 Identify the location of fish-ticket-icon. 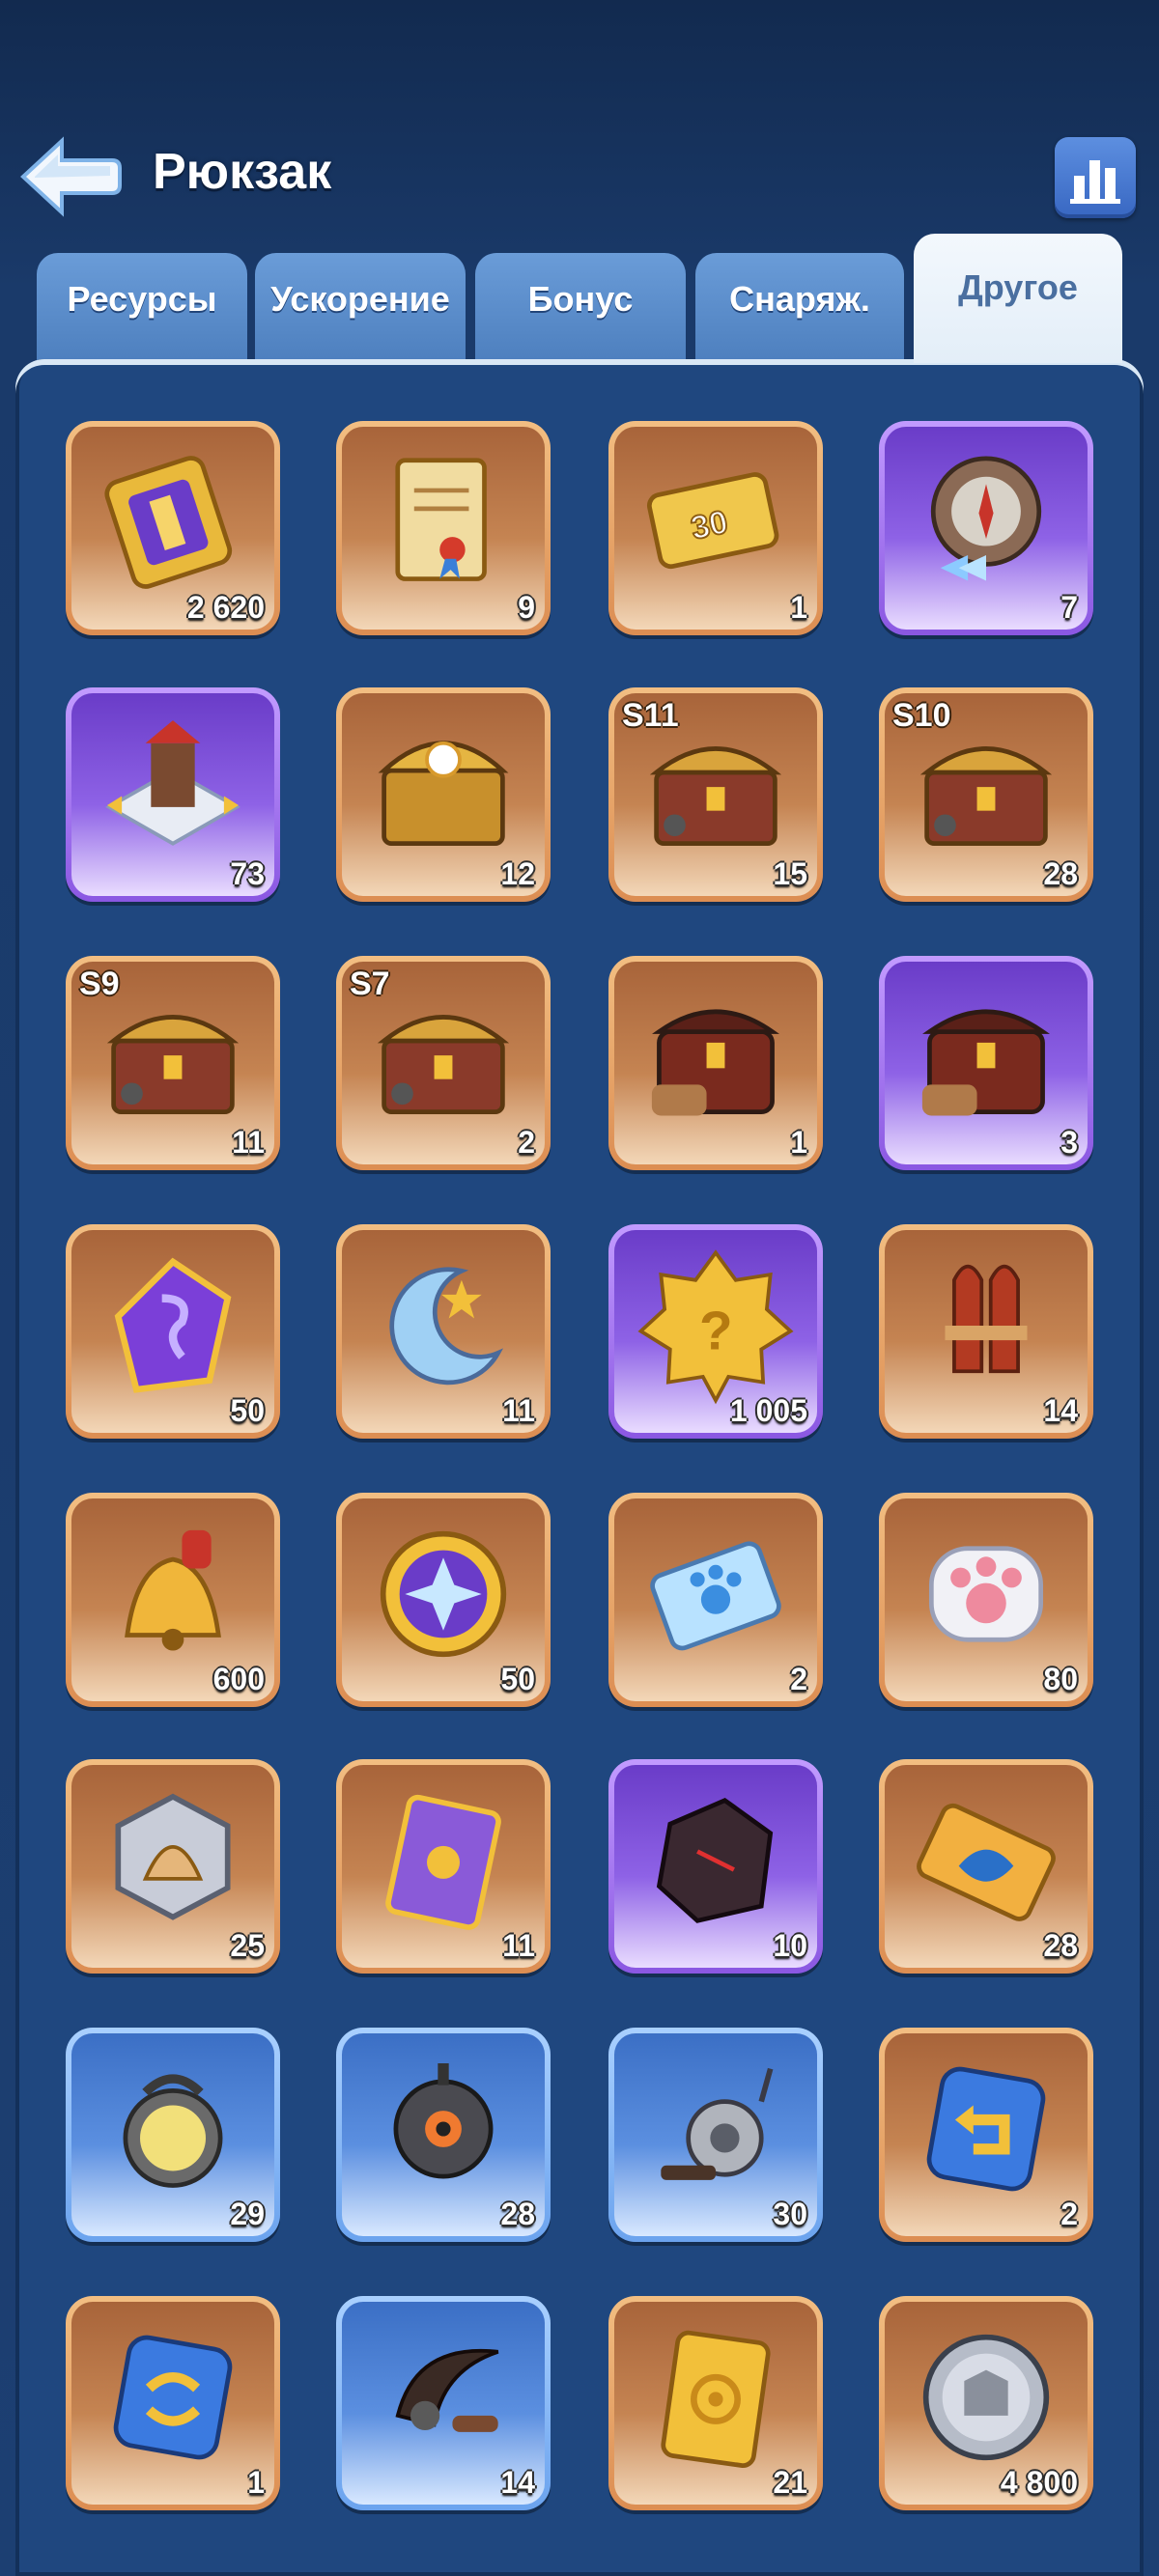
(986, 1862).